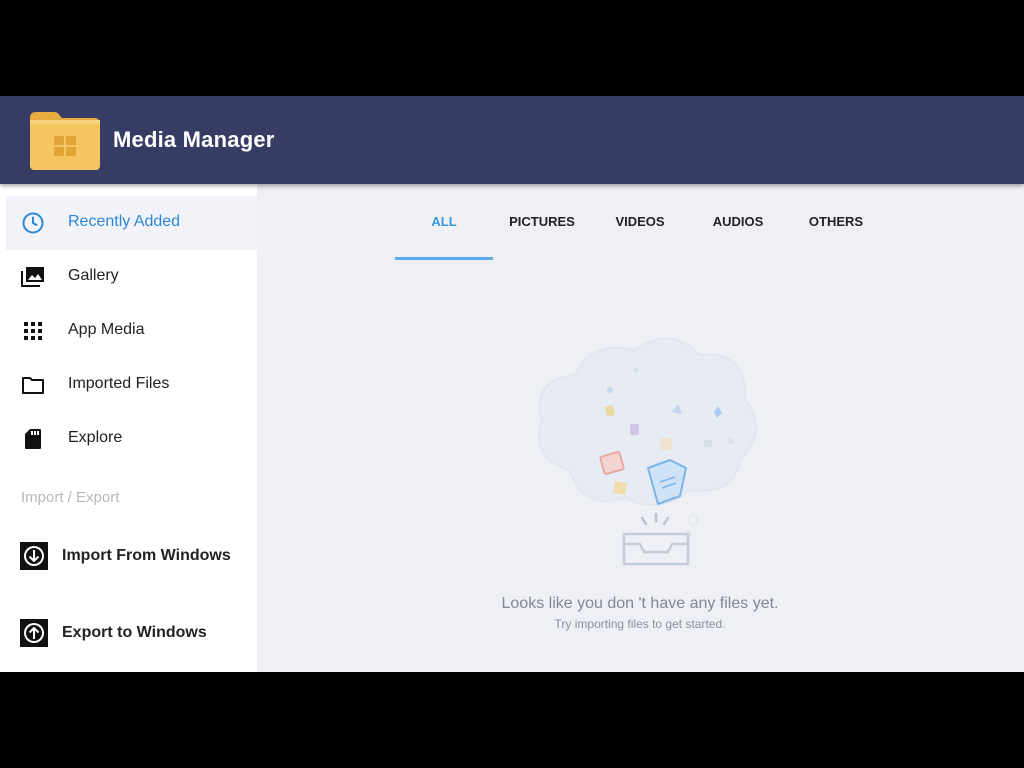  Describe the element at coordinates (542, 237) in the screenshot. I see `tab-pictures: PICTURES` at that location.